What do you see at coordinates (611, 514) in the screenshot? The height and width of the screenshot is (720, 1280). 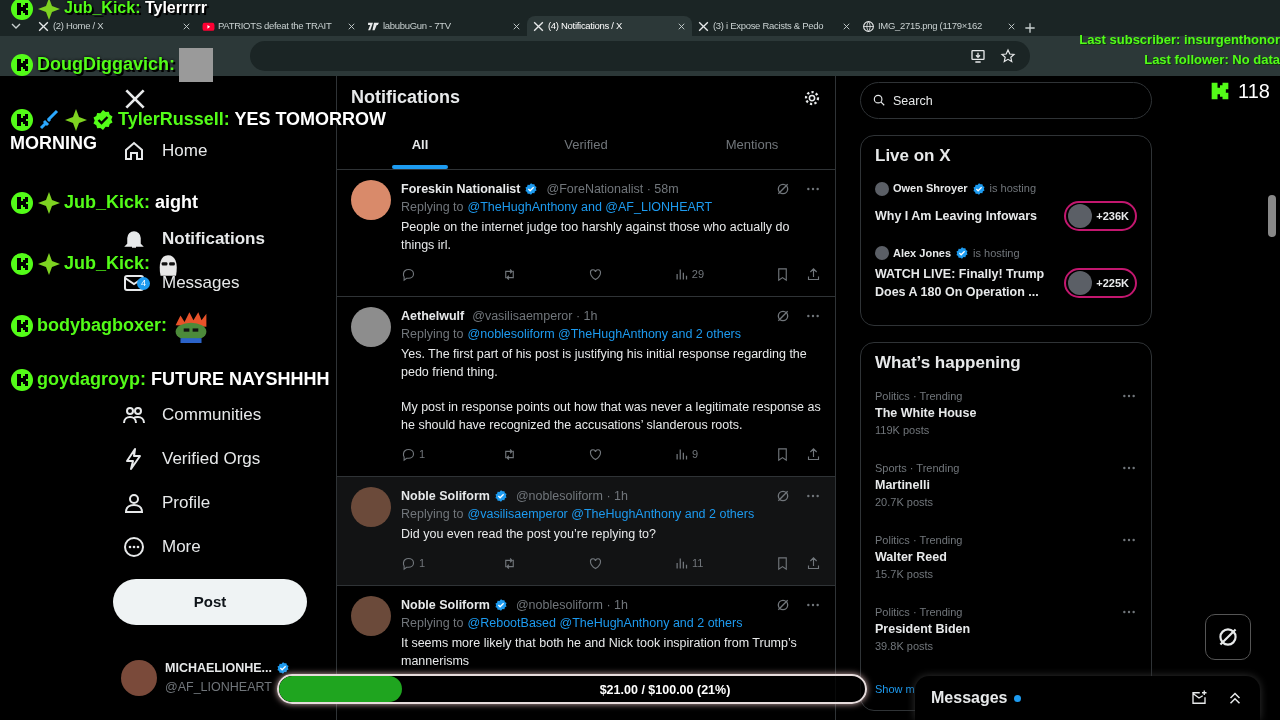 I see `reply-mentions: @vasilisaemperor @TheHughAnthony and 2 others` at bounding box center [611, 514].